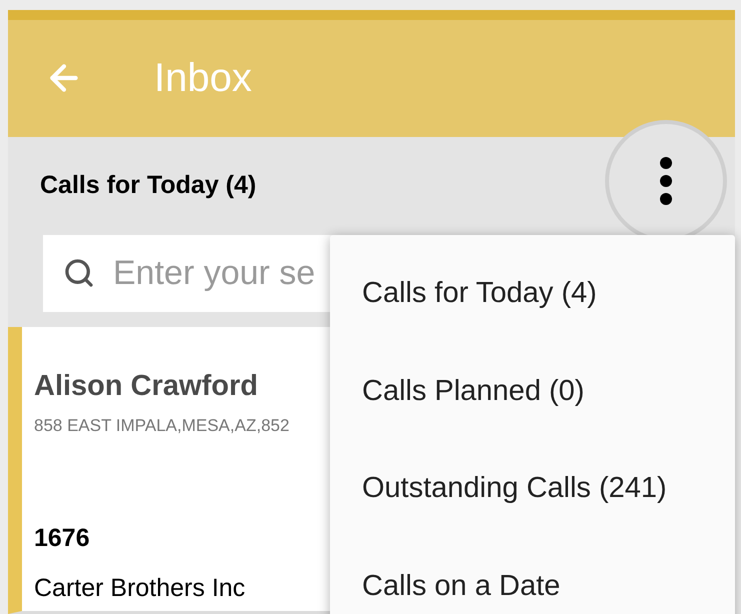 This screenshot has height=614, width=741. Describe the element at coordinates (214, 273) in the screenshot. I see `search-placeholder: Enter your se` at that location.